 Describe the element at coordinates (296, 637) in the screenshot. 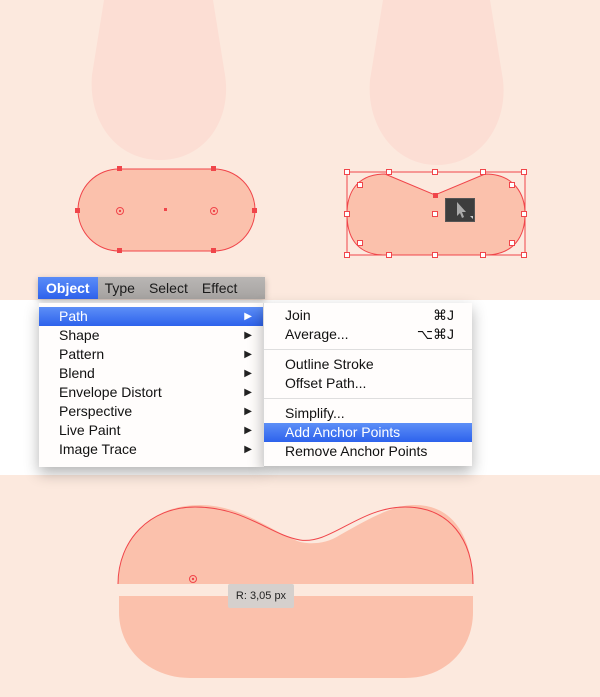

I see `large-shape-bottom` at that location.